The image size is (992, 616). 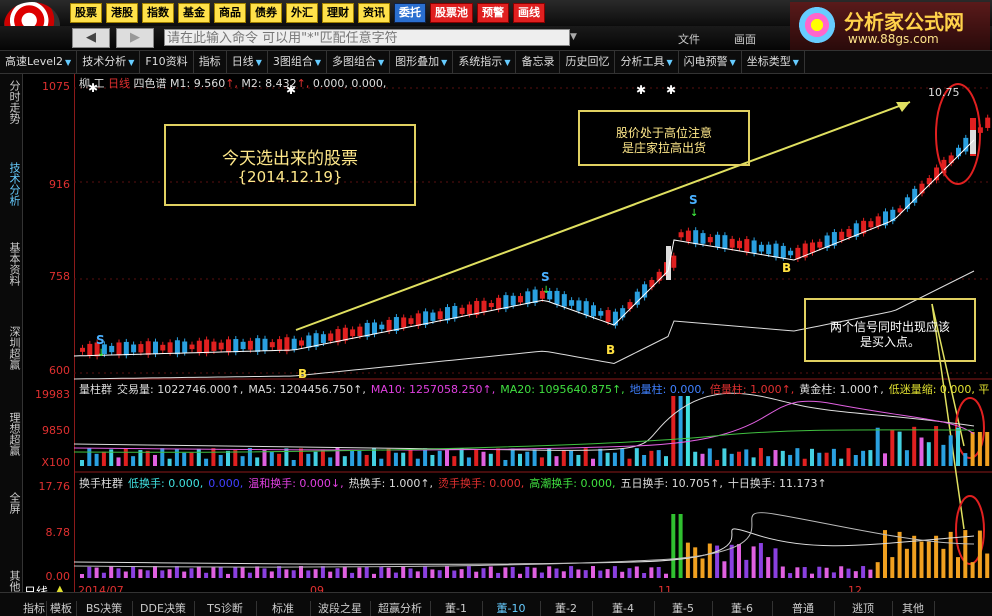 I want to click on bottom-tab: 普通, so click(x=803, y=608).